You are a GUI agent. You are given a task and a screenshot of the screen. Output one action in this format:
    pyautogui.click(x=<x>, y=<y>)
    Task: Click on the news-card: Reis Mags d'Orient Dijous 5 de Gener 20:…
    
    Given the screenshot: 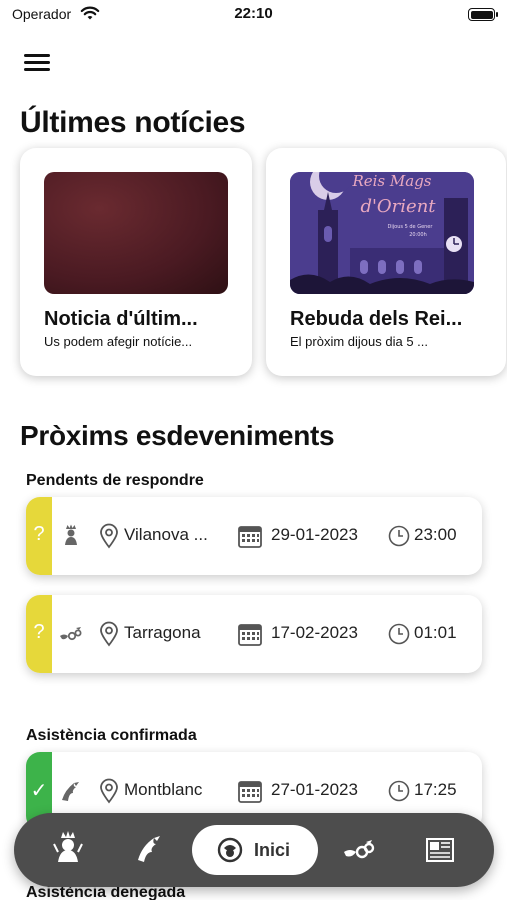 What is the action you would take?
    pyautogui.click(x=386, y=262)
    